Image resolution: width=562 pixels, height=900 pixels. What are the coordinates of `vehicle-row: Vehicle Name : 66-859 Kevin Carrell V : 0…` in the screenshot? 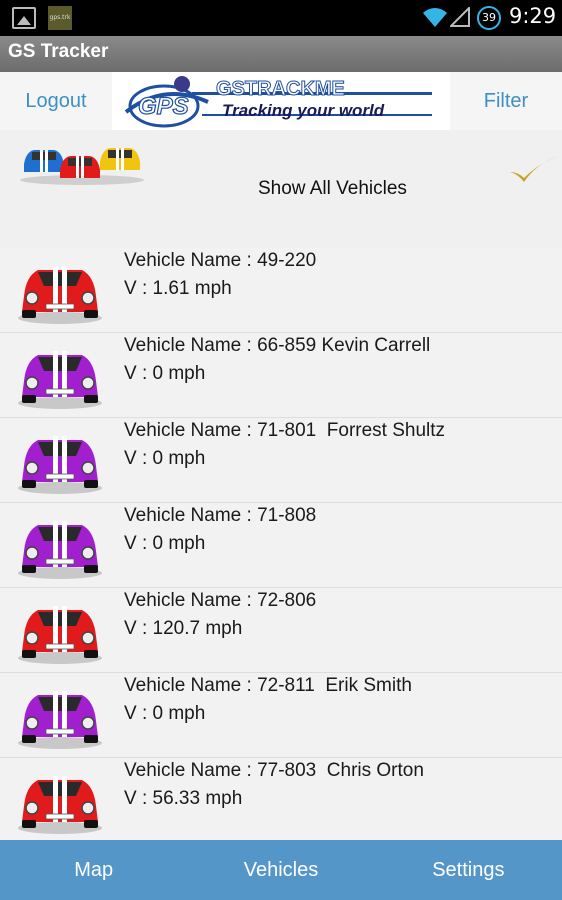 It's located at (281, 375).